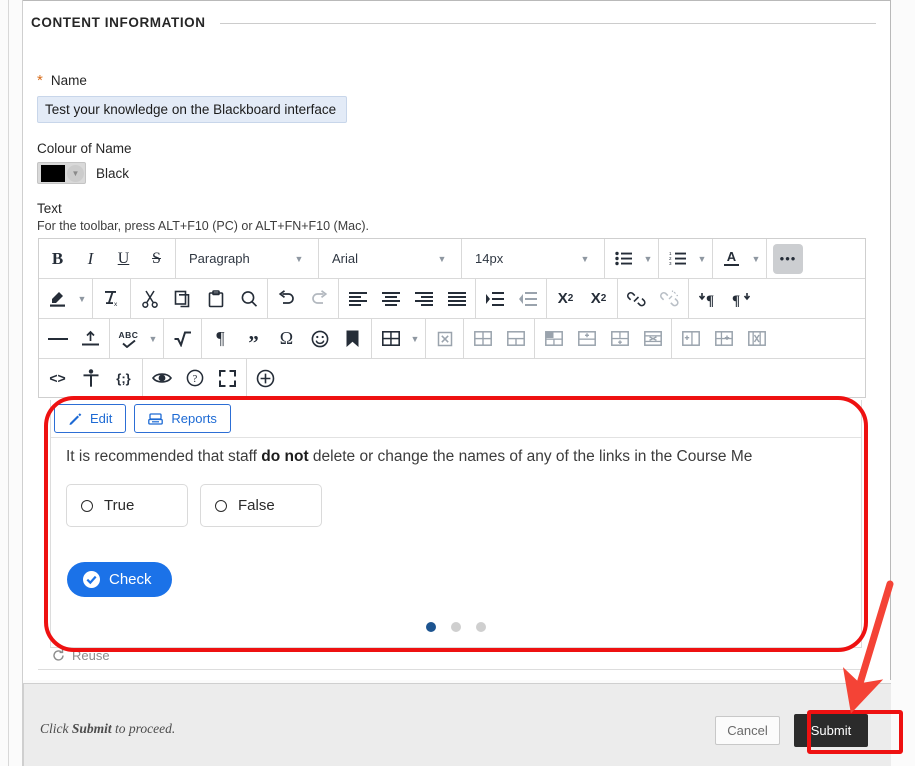 The height and width of the screenshot is (766, 915). Describe the element at coordinates (527, 299) in the screenshot. I see `indent-decrease-icon` at that location.